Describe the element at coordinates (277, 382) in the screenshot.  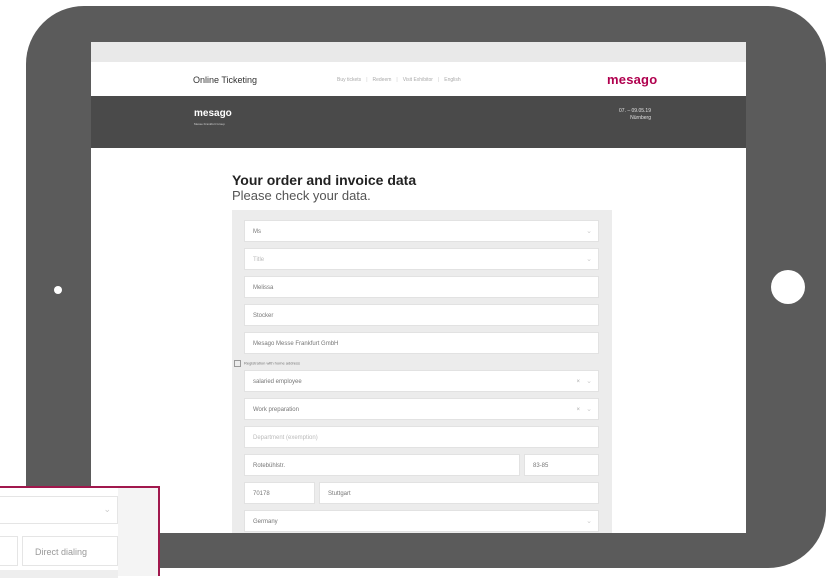
I see `position-value: salaried employee` at that location.